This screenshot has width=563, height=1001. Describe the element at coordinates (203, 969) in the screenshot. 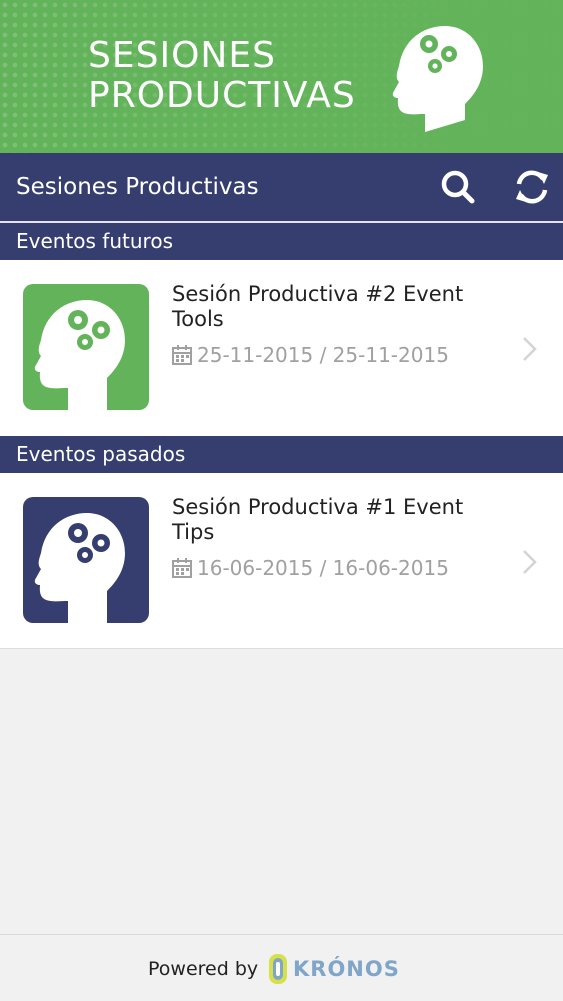

I see `powered-by-label: Powered by` at that location.